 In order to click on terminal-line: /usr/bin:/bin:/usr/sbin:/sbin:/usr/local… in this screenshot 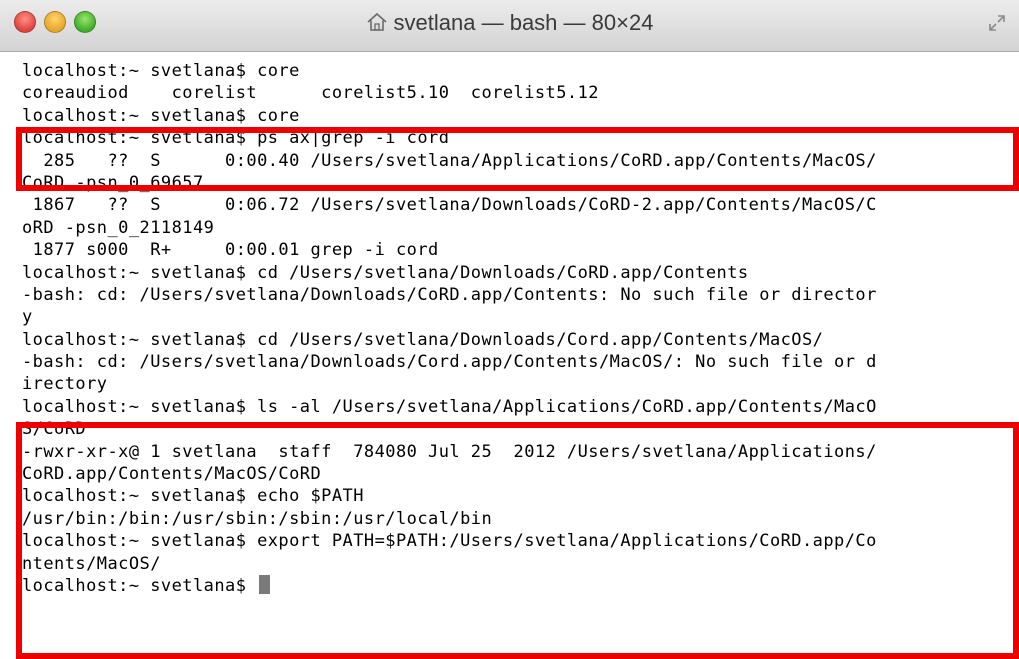, I will do `click(257, 518)`.